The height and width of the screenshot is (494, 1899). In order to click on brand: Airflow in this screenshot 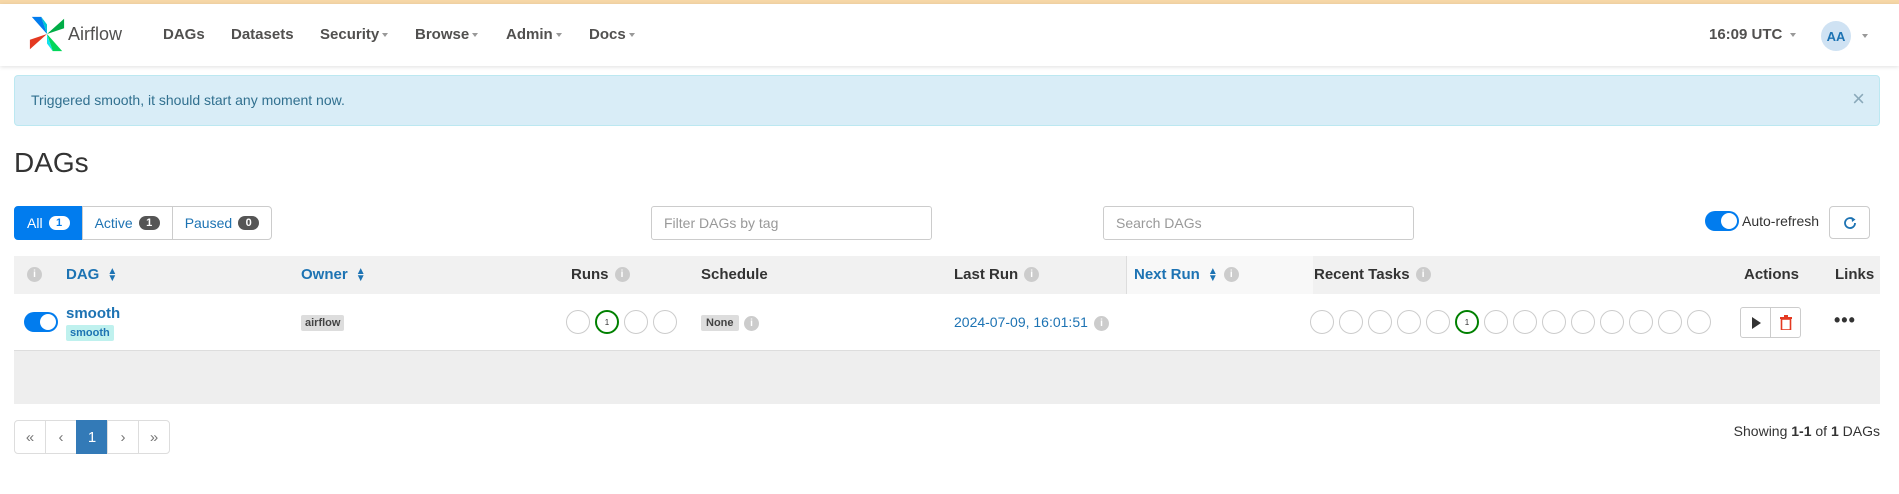, I will do `click(75, 34)`.